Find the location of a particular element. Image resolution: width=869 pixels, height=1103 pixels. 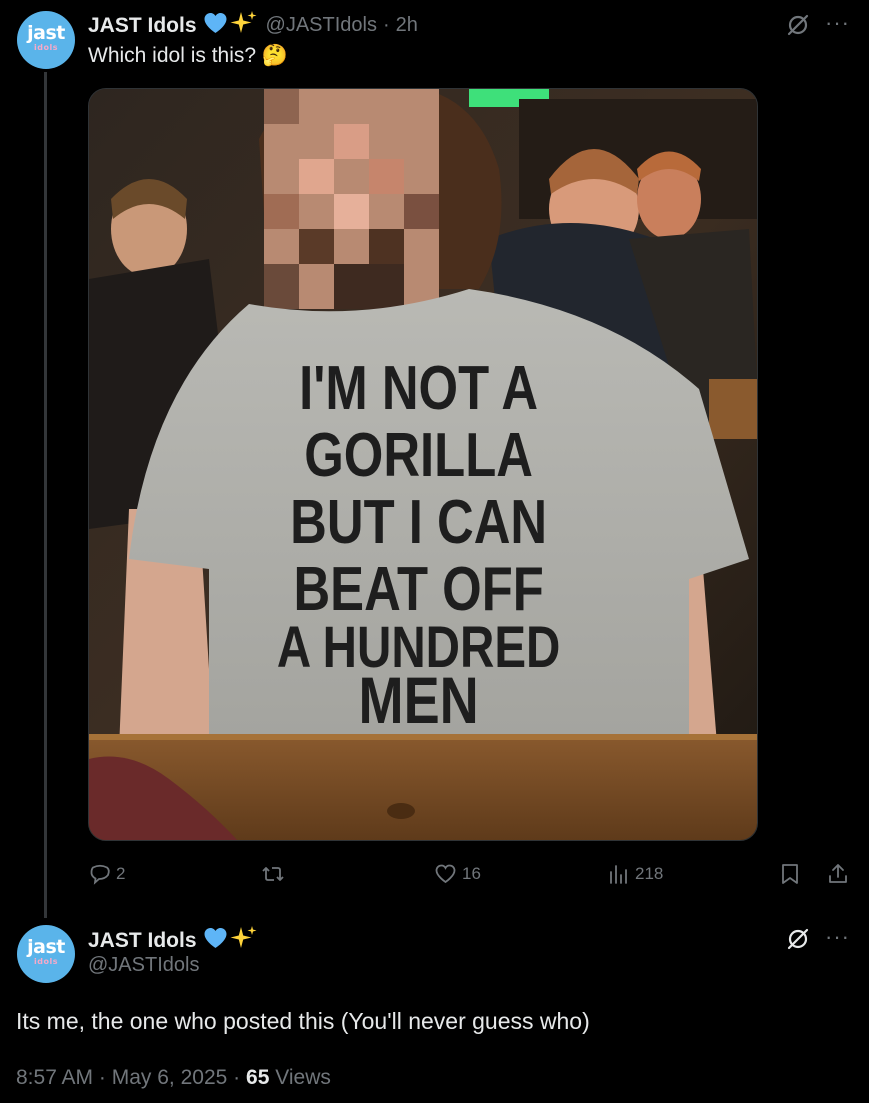

svg-text: BEAT OFF is located at coordinates (418, 589).